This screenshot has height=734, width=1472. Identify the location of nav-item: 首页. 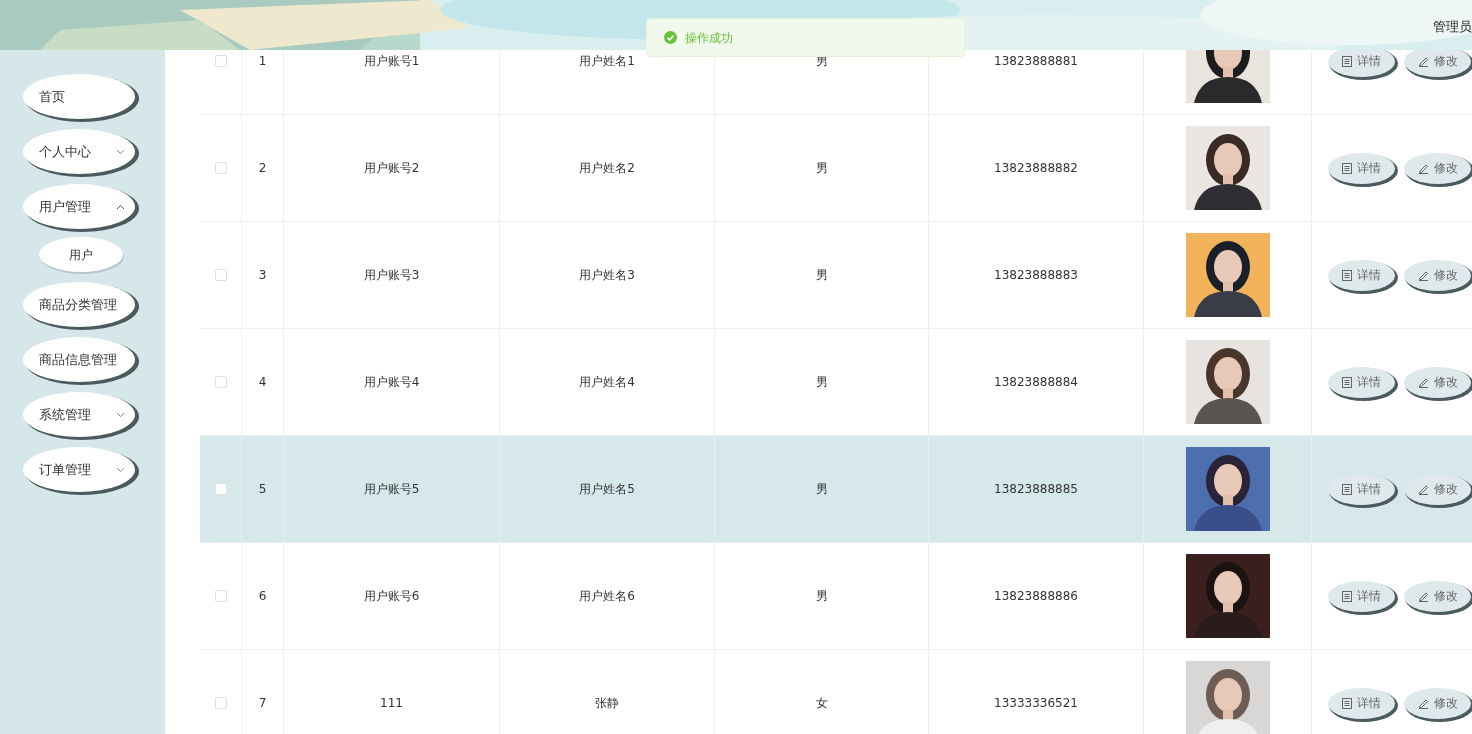
(79, 96).